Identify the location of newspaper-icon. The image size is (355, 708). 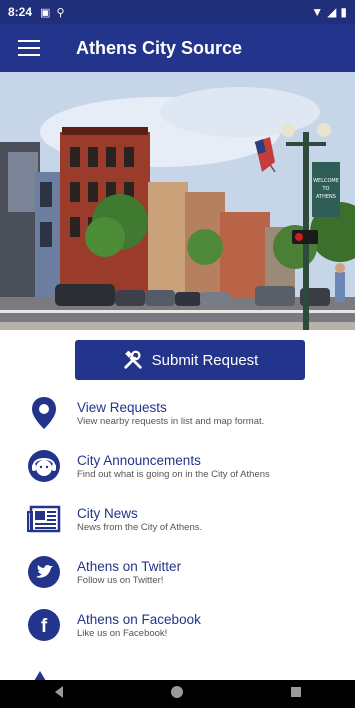
(44, 519).